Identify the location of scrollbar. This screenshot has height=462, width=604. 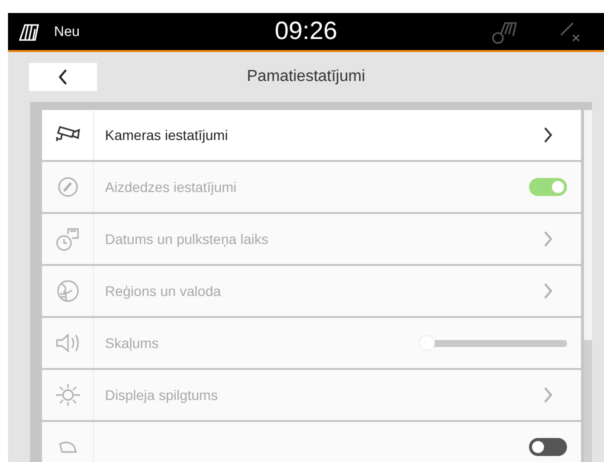
(588, 286).